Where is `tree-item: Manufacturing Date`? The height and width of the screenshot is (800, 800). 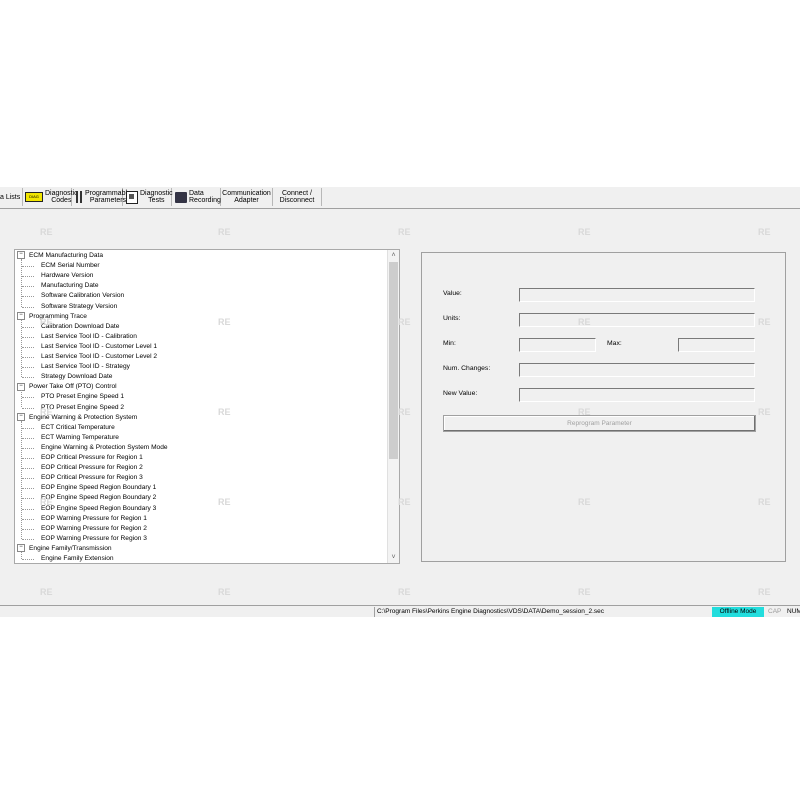
tree-item: Manufacturing Date is located at coordinates (70, 286).